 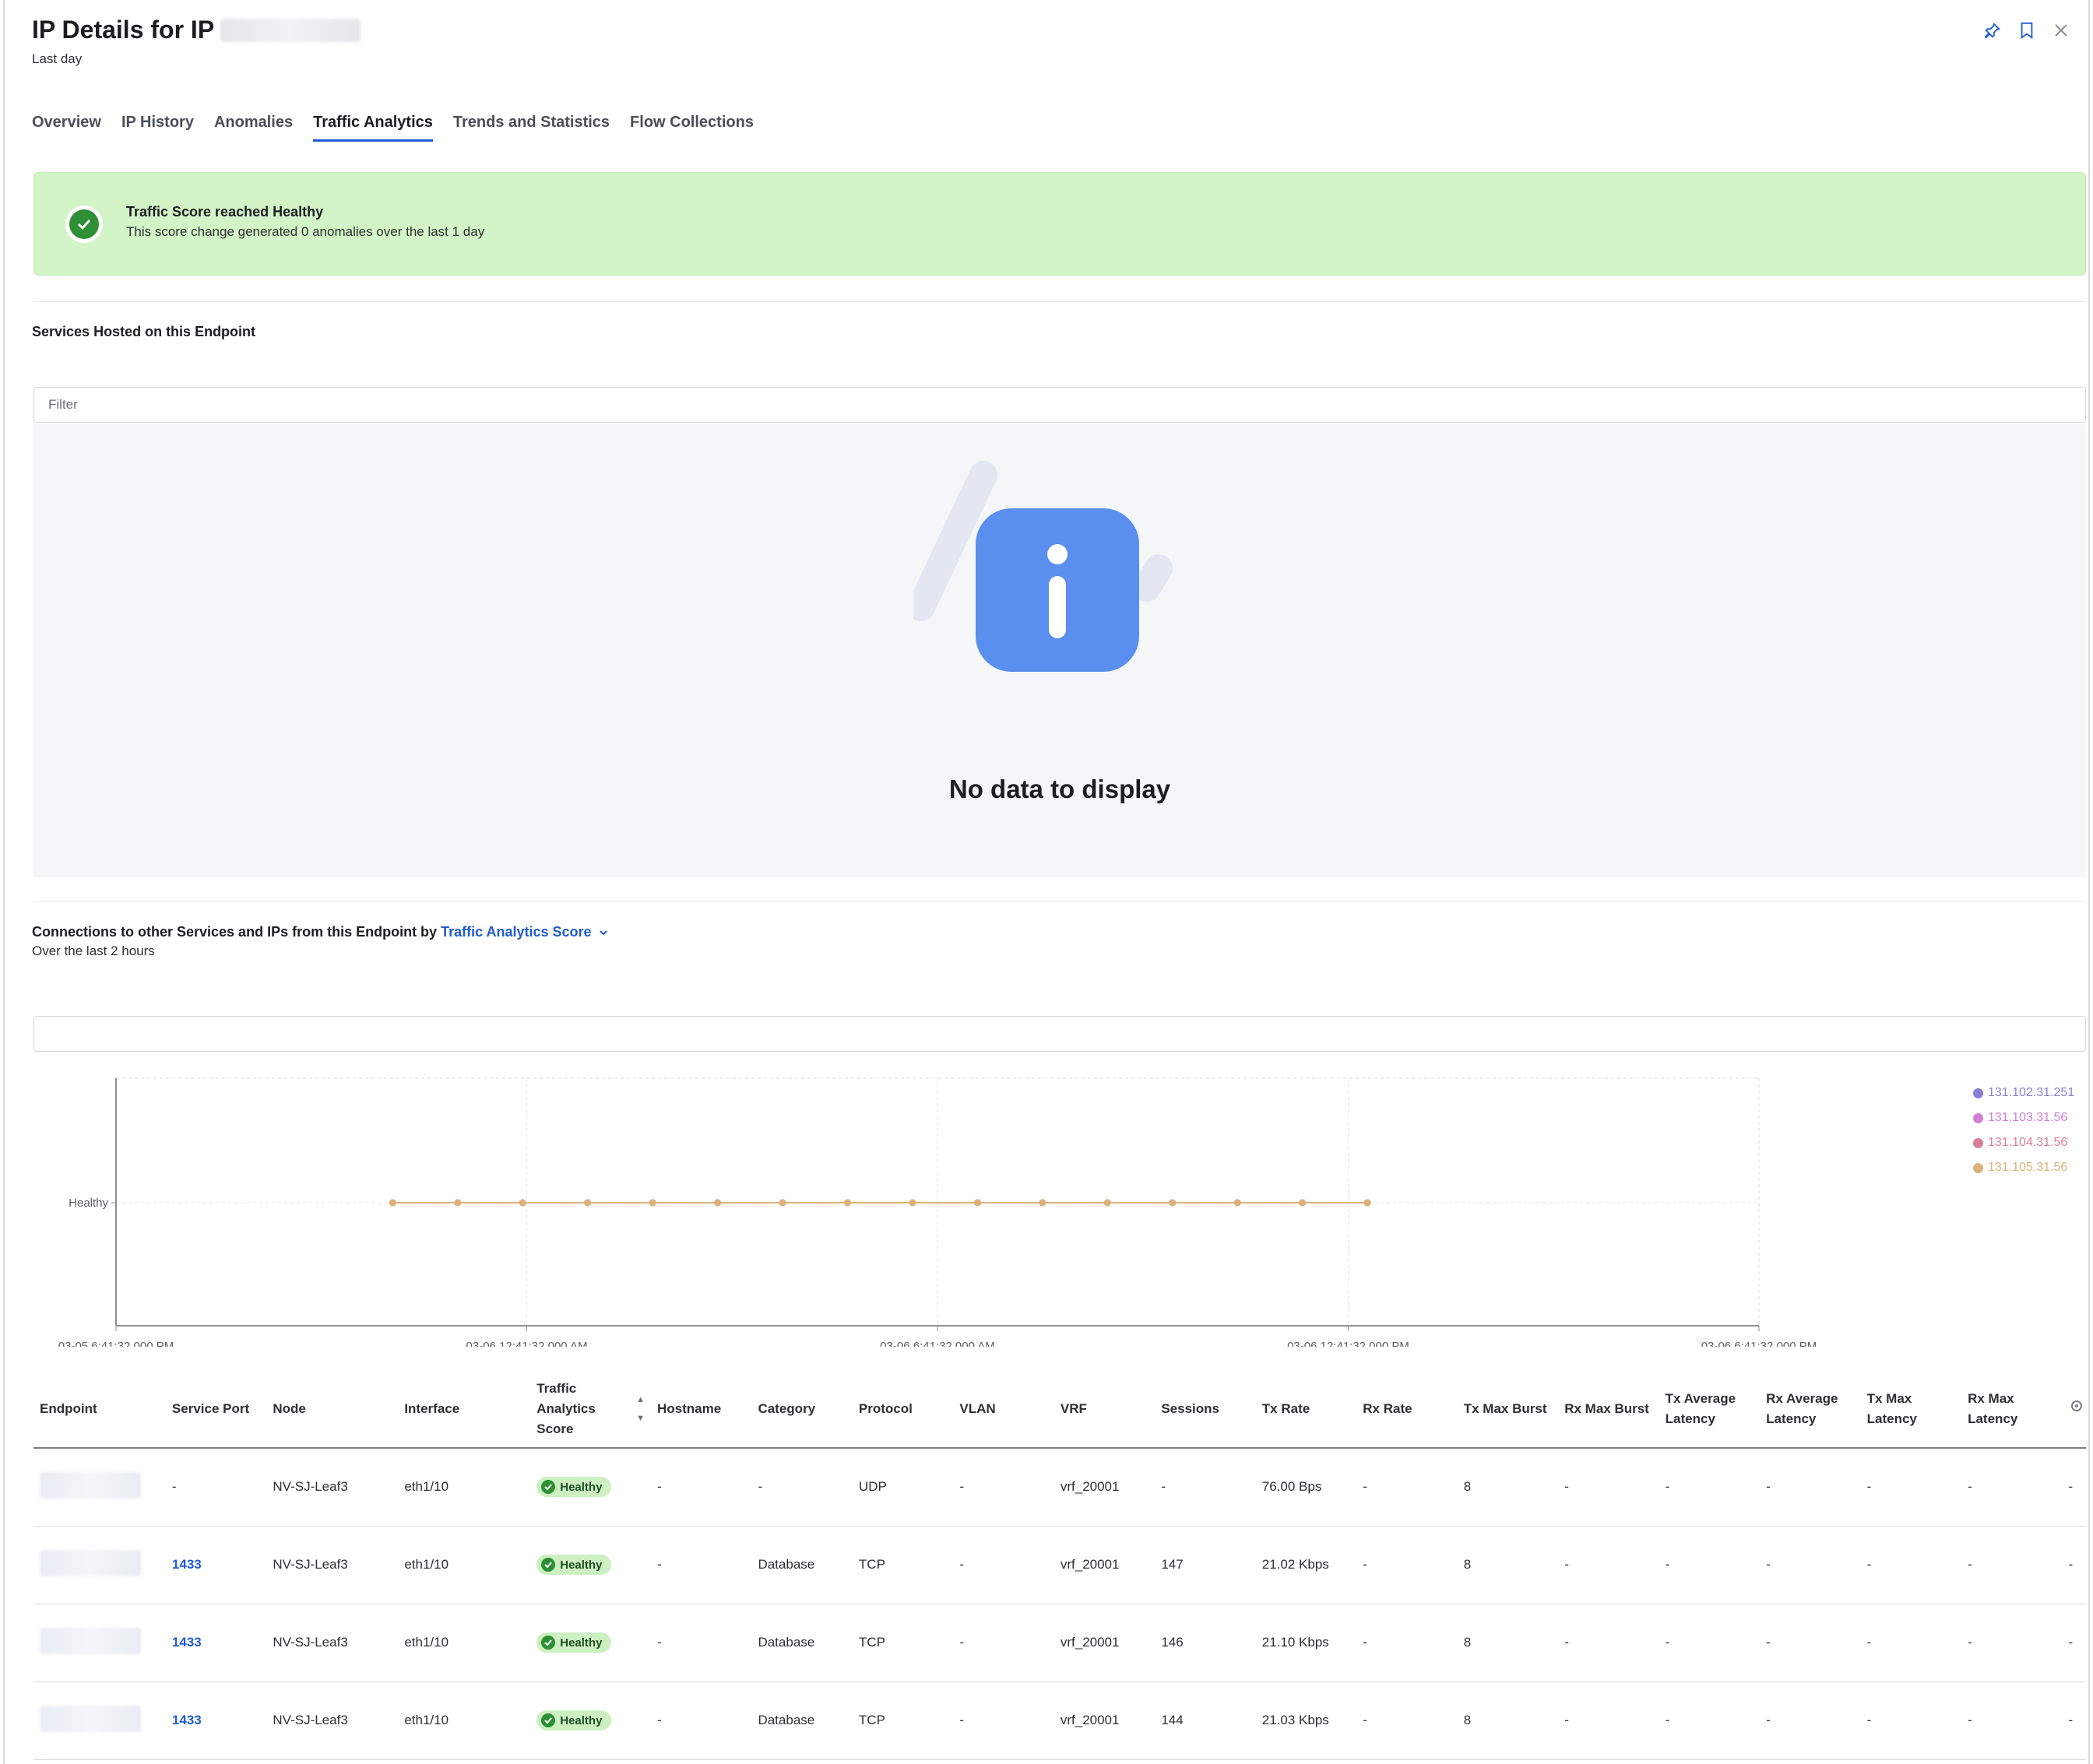 I want to click on column-header: Rx Average Latency, so click(x=1810, y=1409).